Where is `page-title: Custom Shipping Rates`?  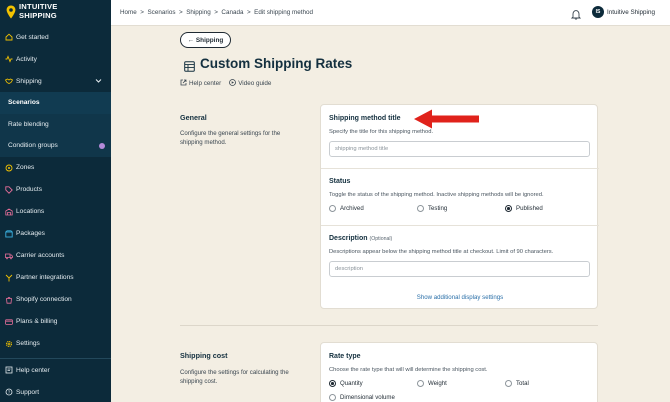
page-title: Custom Shipping Rates is located at coordinates (276, 63).